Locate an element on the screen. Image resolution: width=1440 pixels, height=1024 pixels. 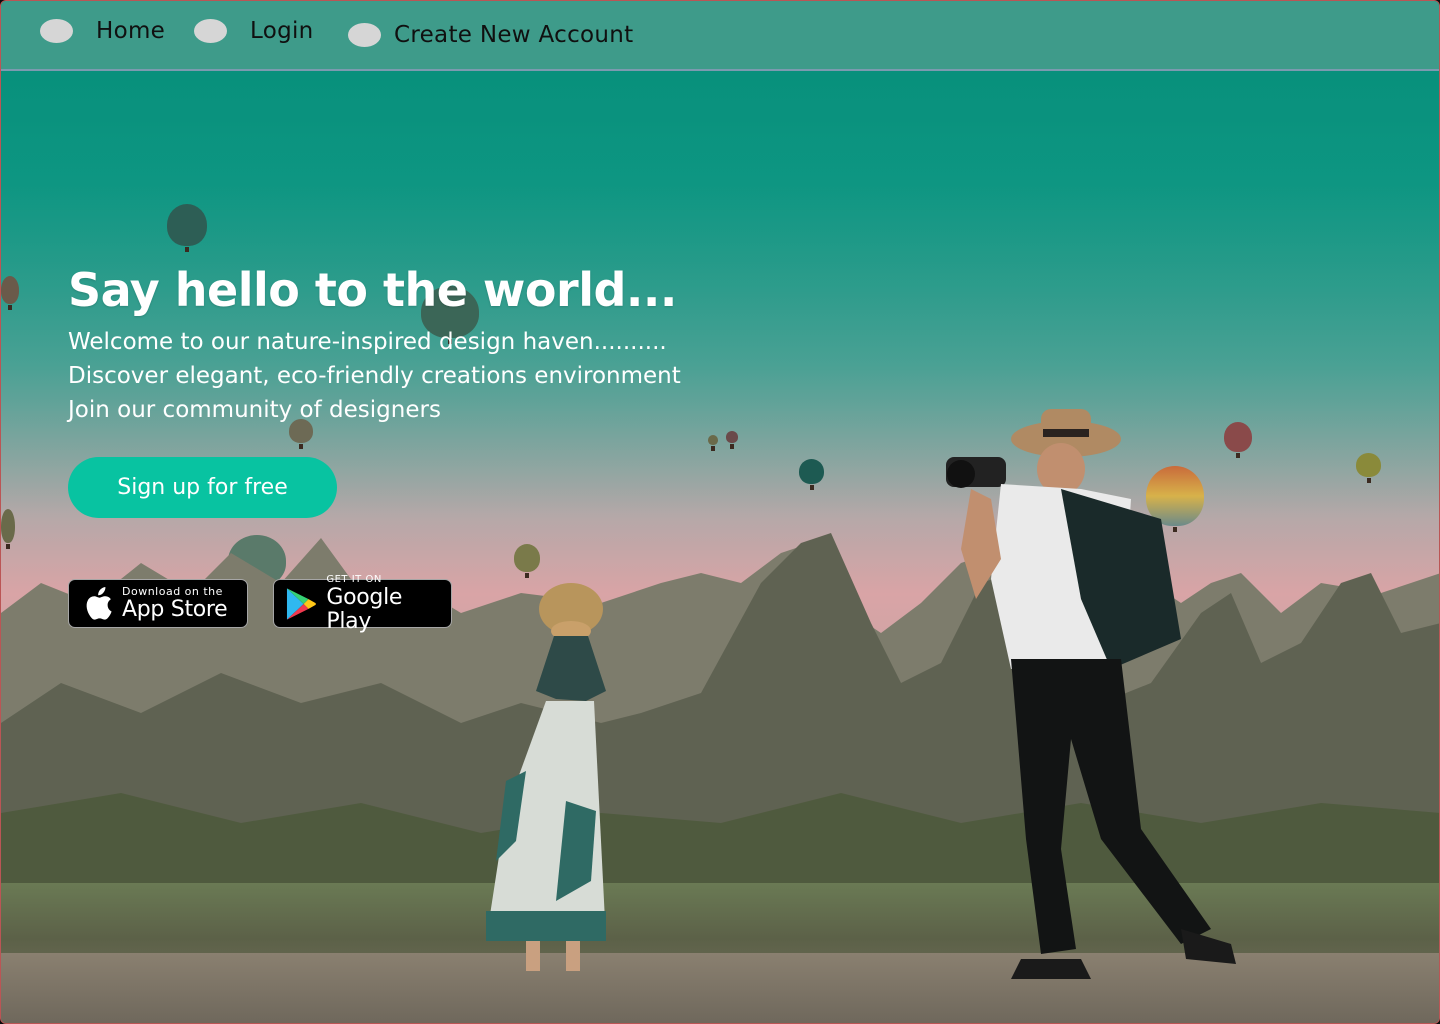
app-store-badge: Download on the App Store is located at coordinates (158, 603).